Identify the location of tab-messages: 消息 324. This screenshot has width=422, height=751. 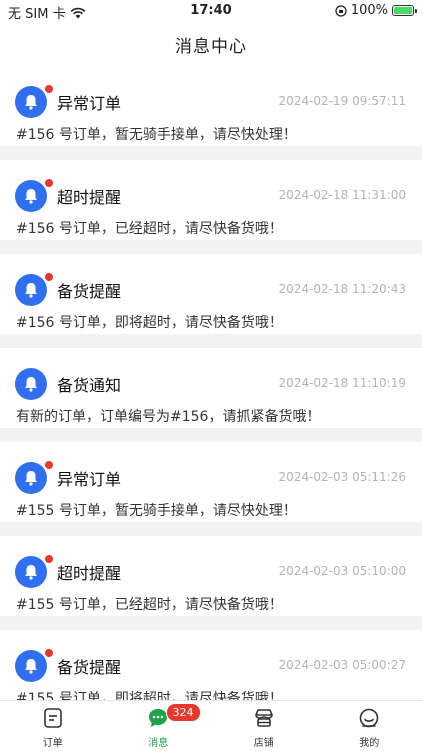
(159, 726).